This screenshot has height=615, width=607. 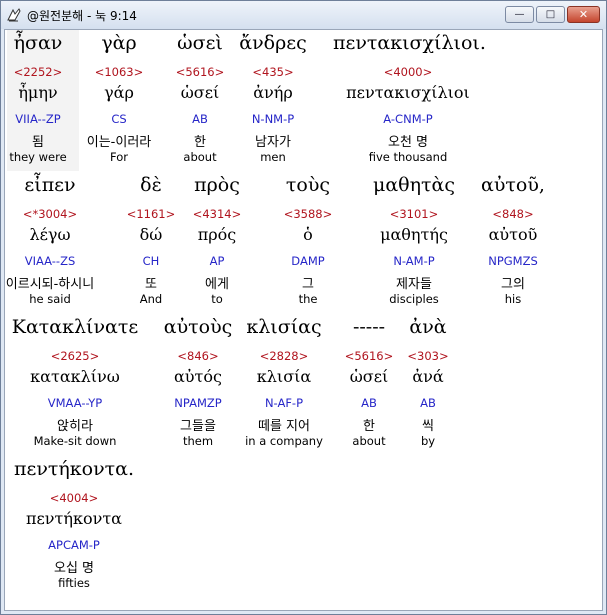 I want to click on word-block: ἄνδρες <435> ἀνήρ N-NM-P 남자가 men, so click(x=273, y=102).